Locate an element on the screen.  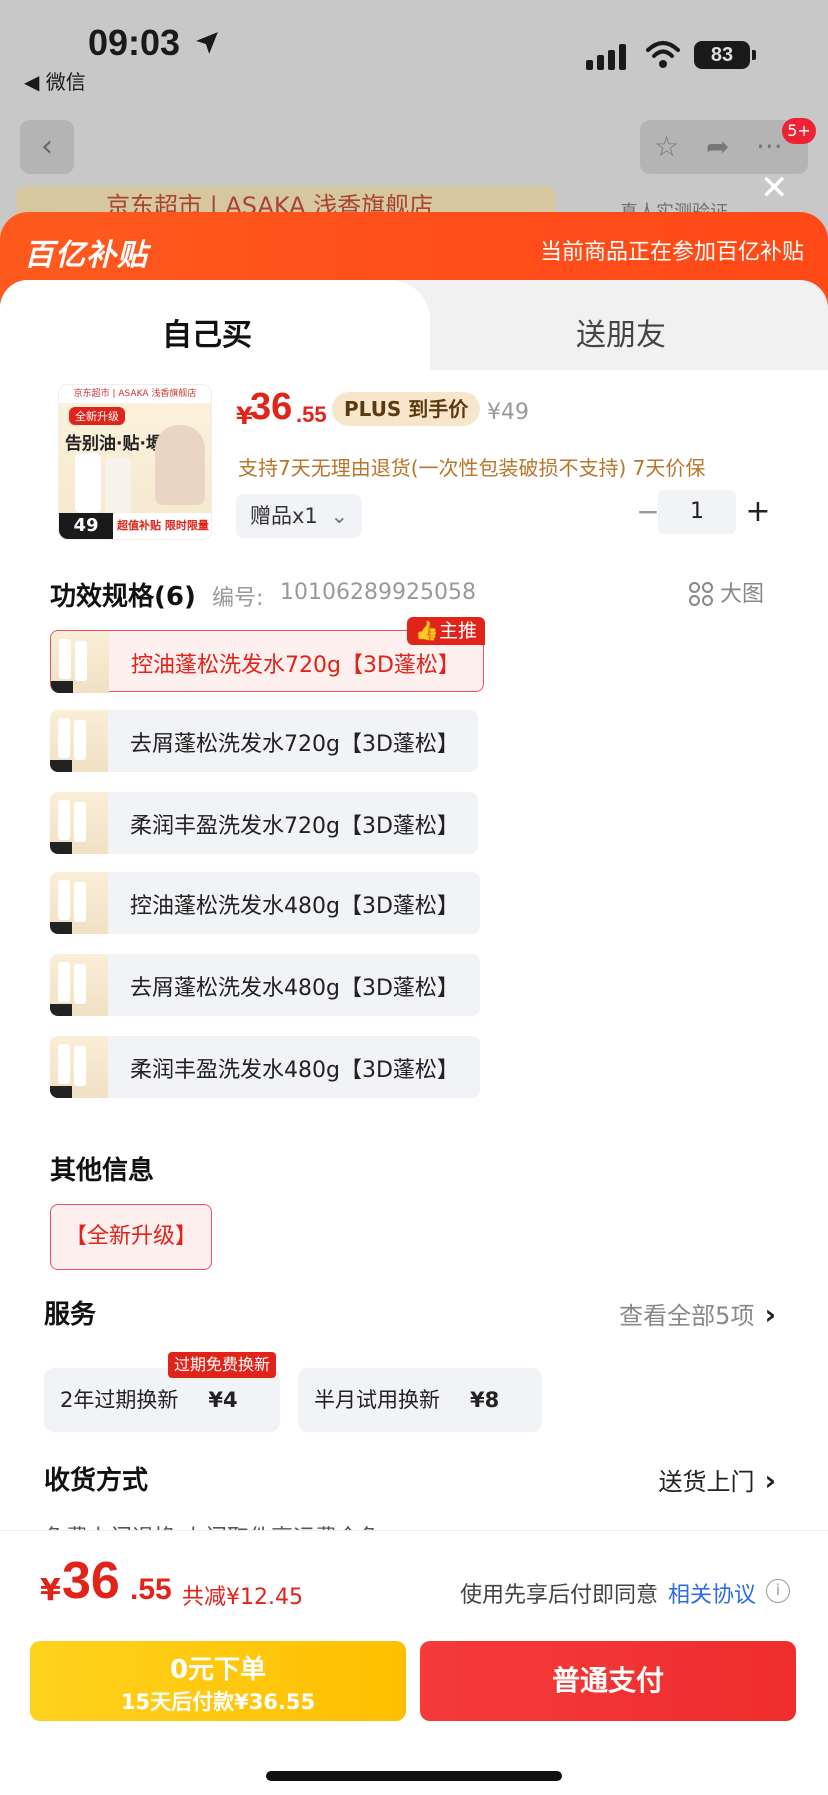
total-discount: 共减¥12.45 is located at coordinates (242, 1597).